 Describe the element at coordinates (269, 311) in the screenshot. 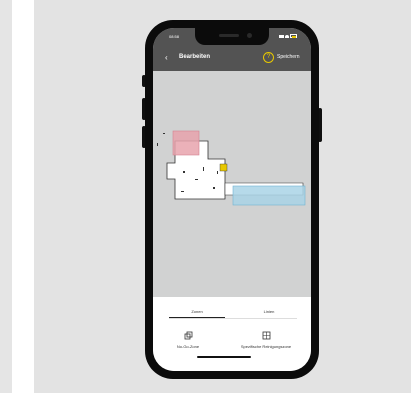

I see `tab-lines: Linien` at that location.